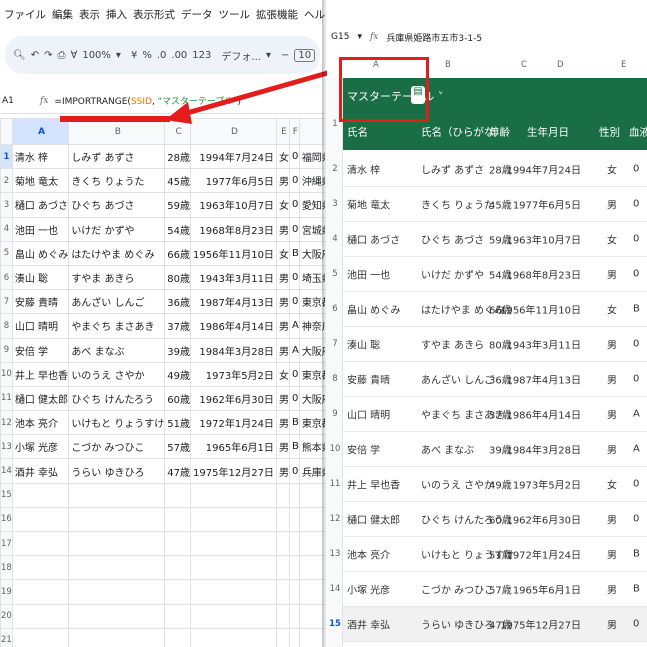  I want to click on cell: 1965年6月1日, so click(233, 447).